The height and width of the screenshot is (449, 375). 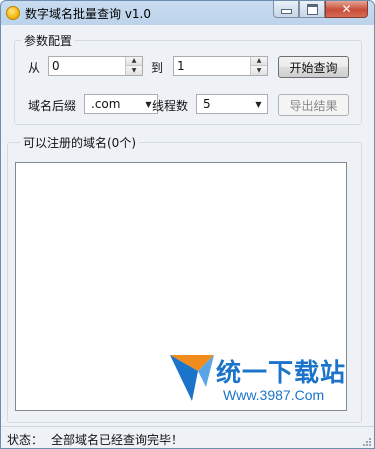 I want to click on maximize-button, so click(x=312, y=9).